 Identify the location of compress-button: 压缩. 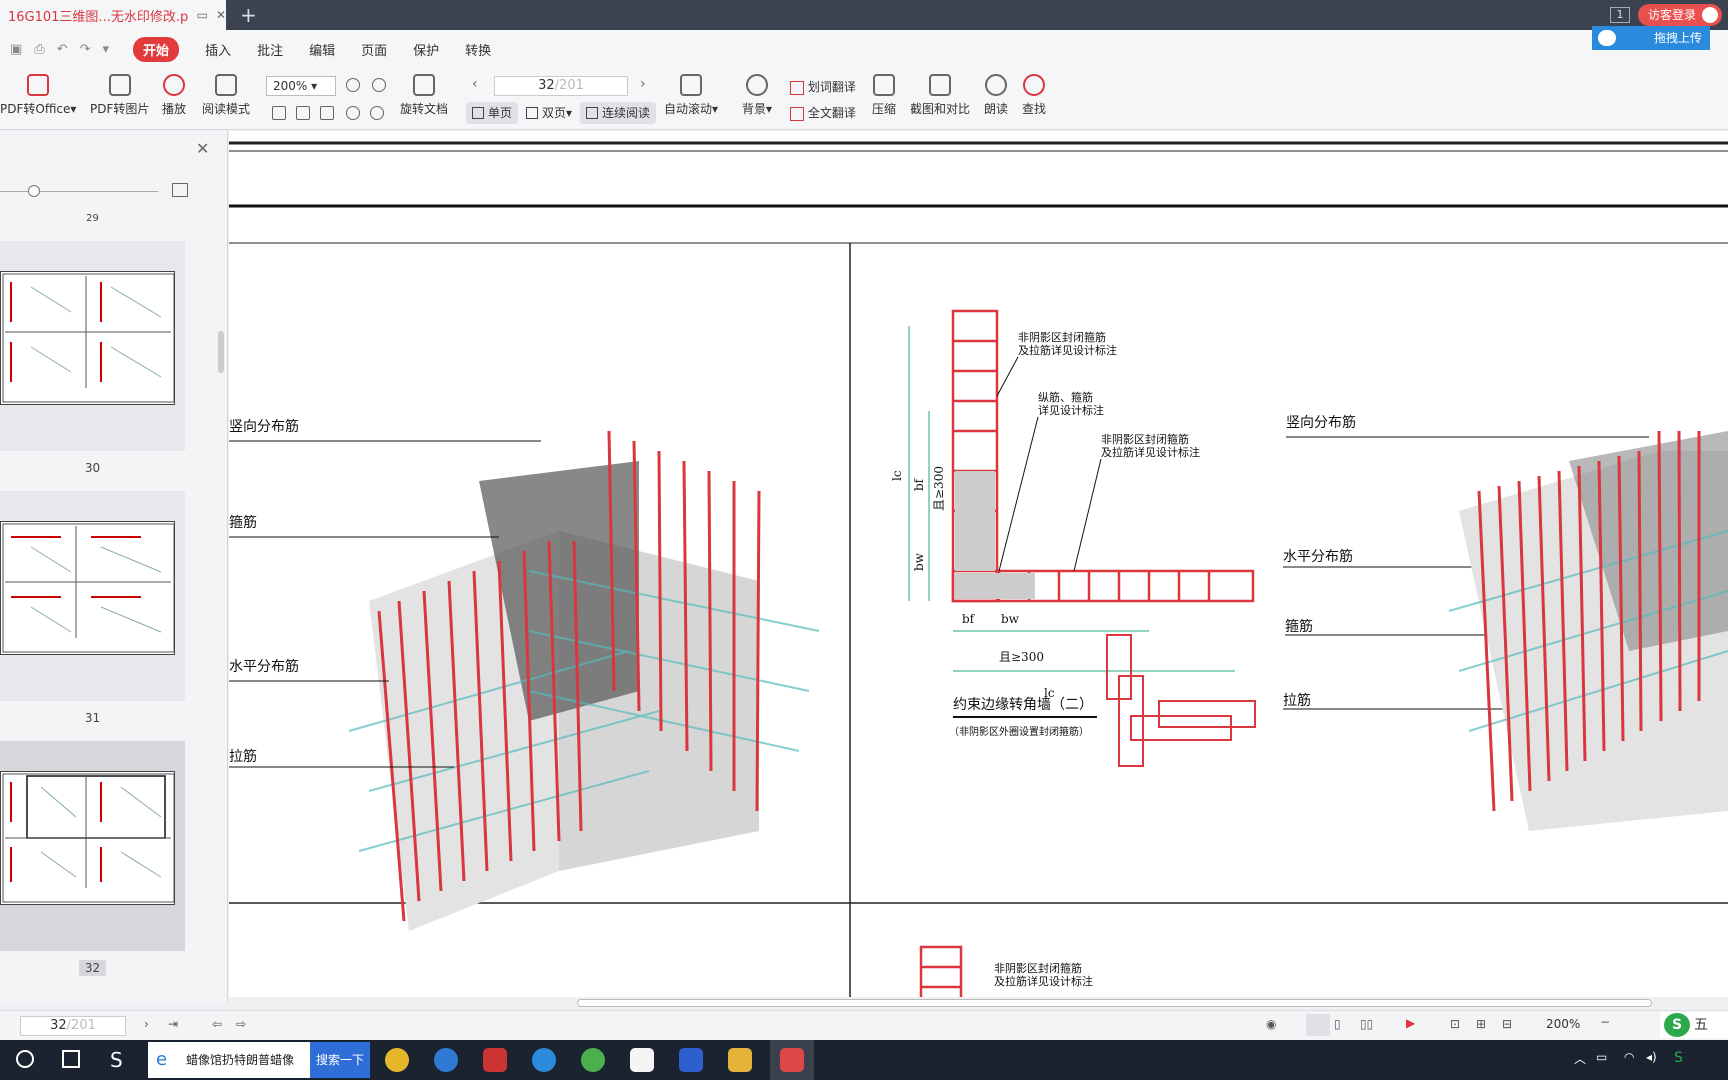
(884, 95).